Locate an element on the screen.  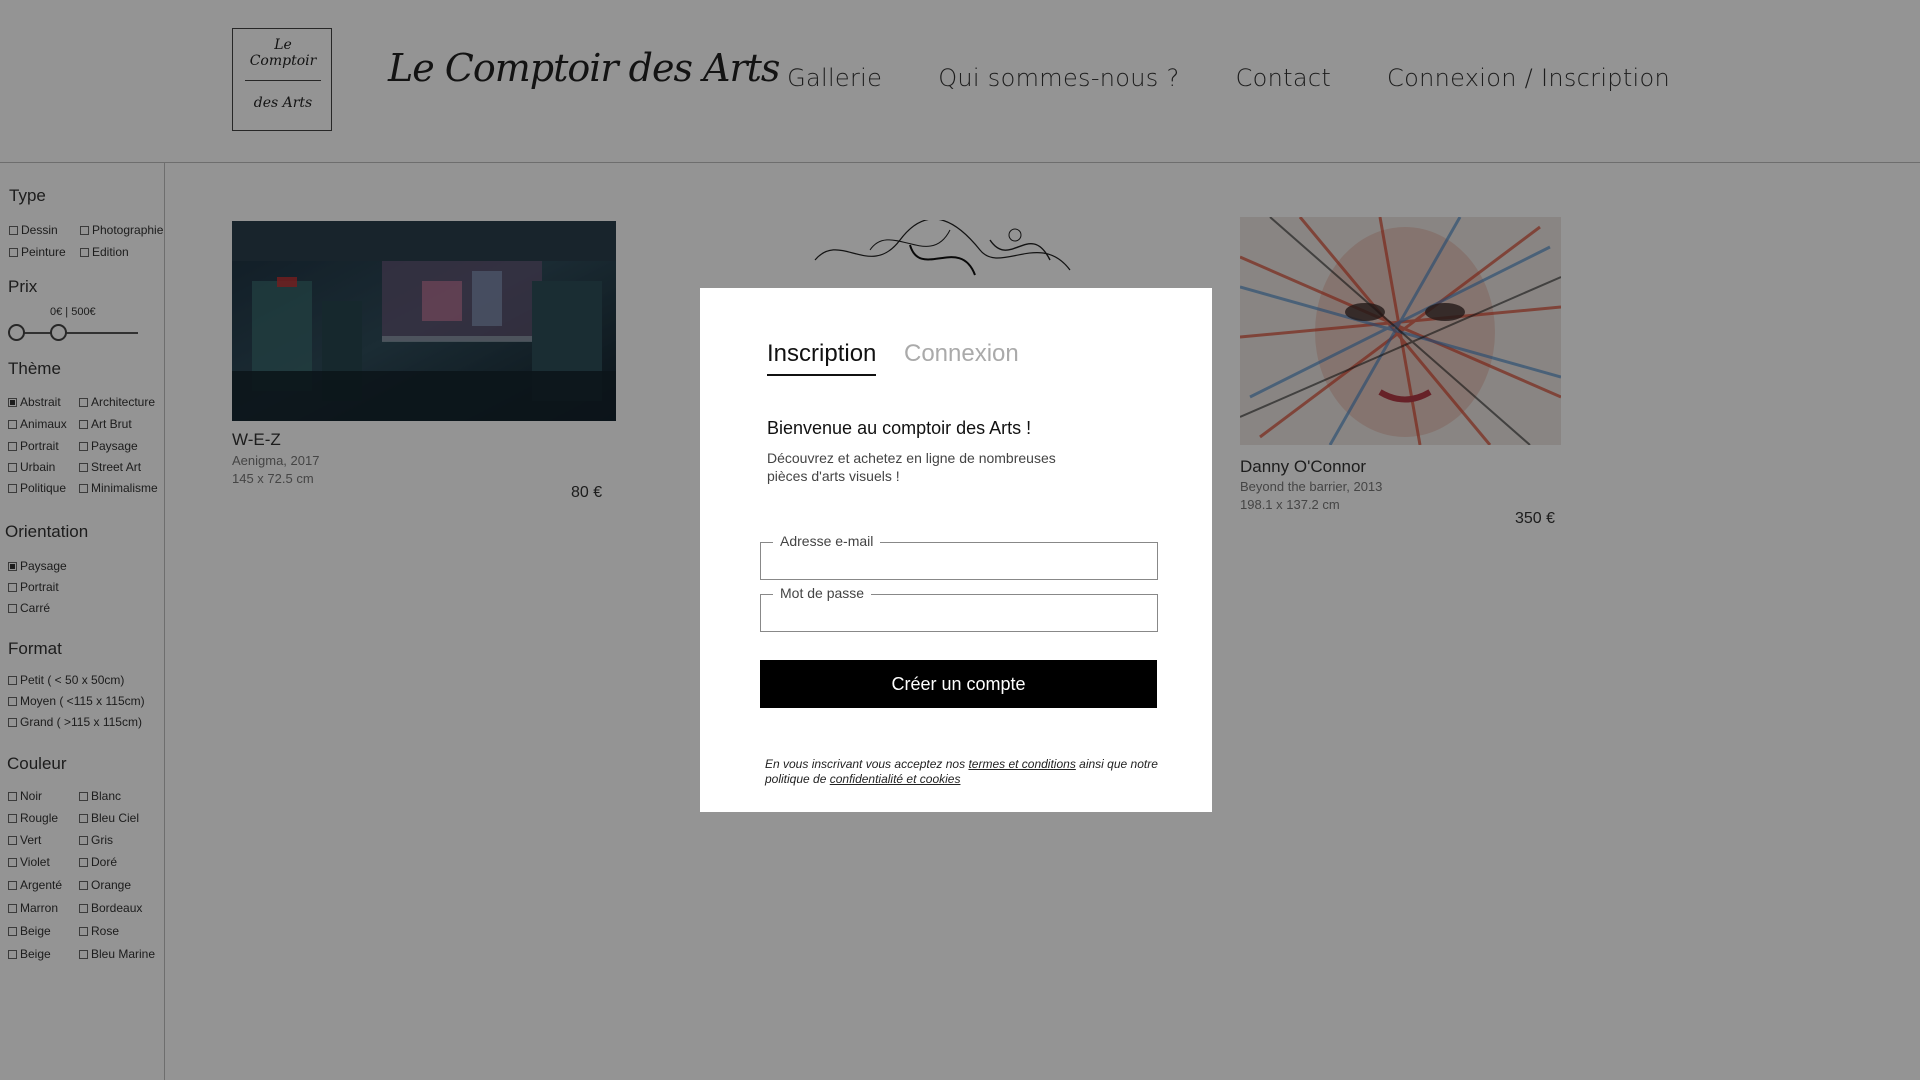
password-field: Mot de passe is located at coordinates (959, 608).